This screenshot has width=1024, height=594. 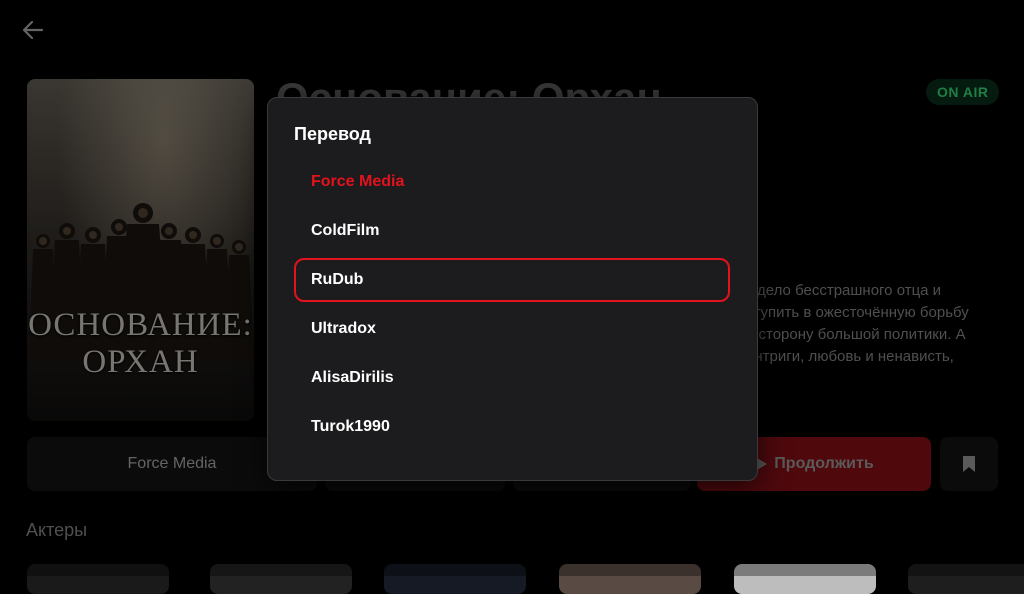 I want to click on option-label: ColdFilm, so click(x=345, y=230).